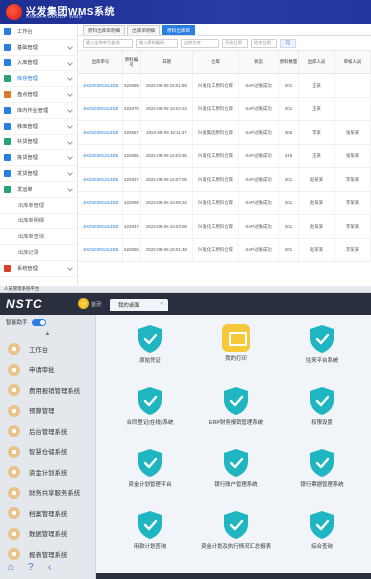 This screenshot has height=579, width=371. Describe the element at coordinates (38, 48) in the screenshot. I see `sidebar-item: 基础管理` at that location.